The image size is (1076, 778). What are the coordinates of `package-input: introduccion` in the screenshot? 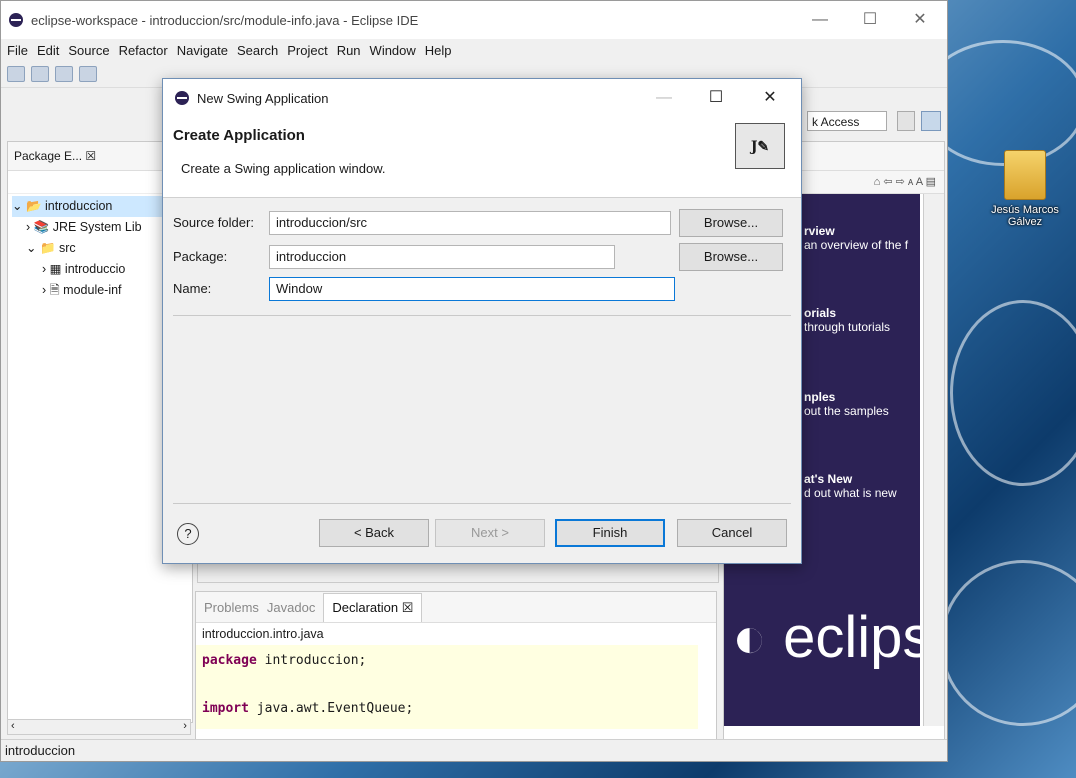 It's located at (442, 257).